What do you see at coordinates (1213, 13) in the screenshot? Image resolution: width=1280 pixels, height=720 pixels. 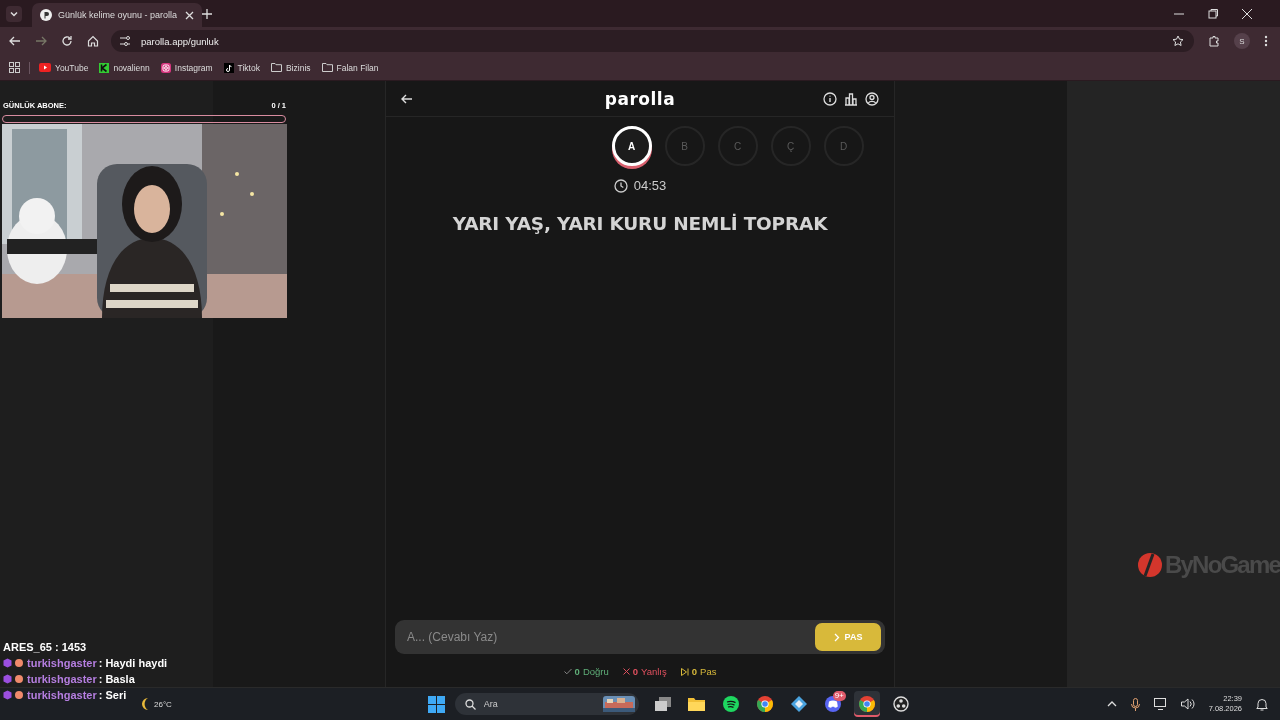 I see `restore-icon` at bounding box center [1213, 13].